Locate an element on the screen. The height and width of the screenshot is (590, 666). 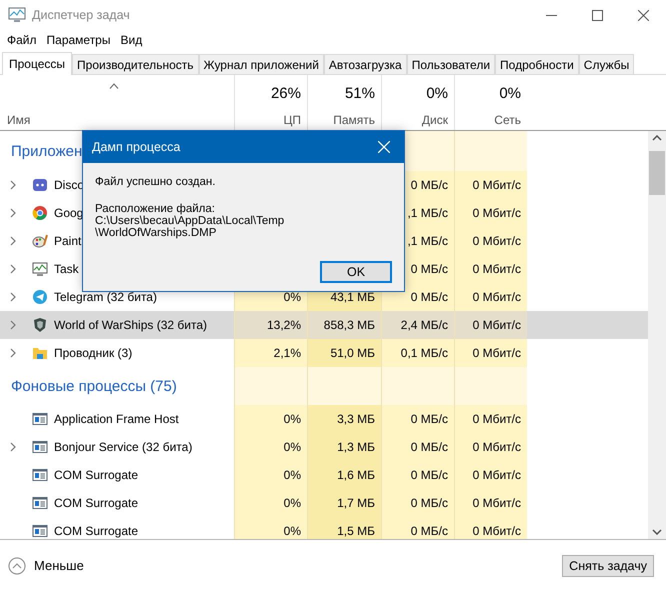
column-header: Имя is located at coordinates (18, 120).